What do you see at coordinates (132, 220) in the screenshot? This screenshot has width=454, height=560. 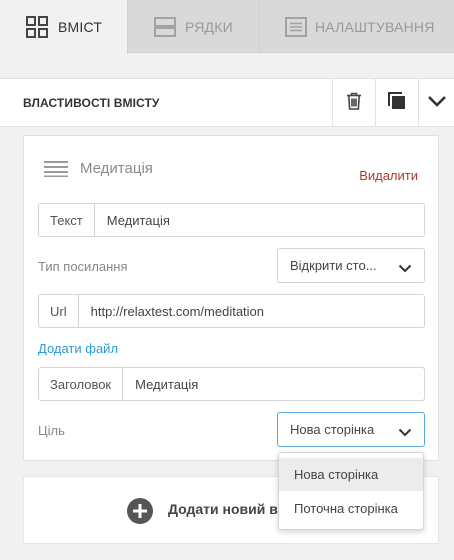 I see `text-field-value: Медитація` at bounding box center [132, 220].